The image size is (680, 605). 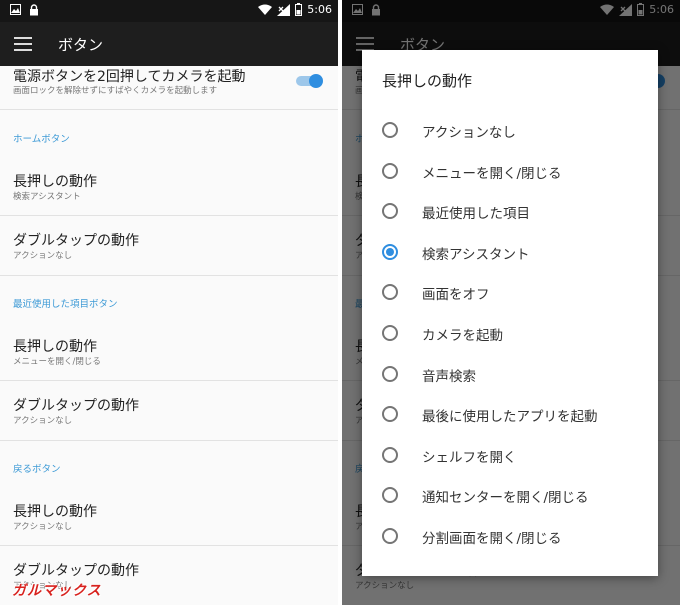 What do you see at coordinates (476, 214) in the screenshot?
I see `option-label: 最近使用した項目` at bounding box center [476, 214].